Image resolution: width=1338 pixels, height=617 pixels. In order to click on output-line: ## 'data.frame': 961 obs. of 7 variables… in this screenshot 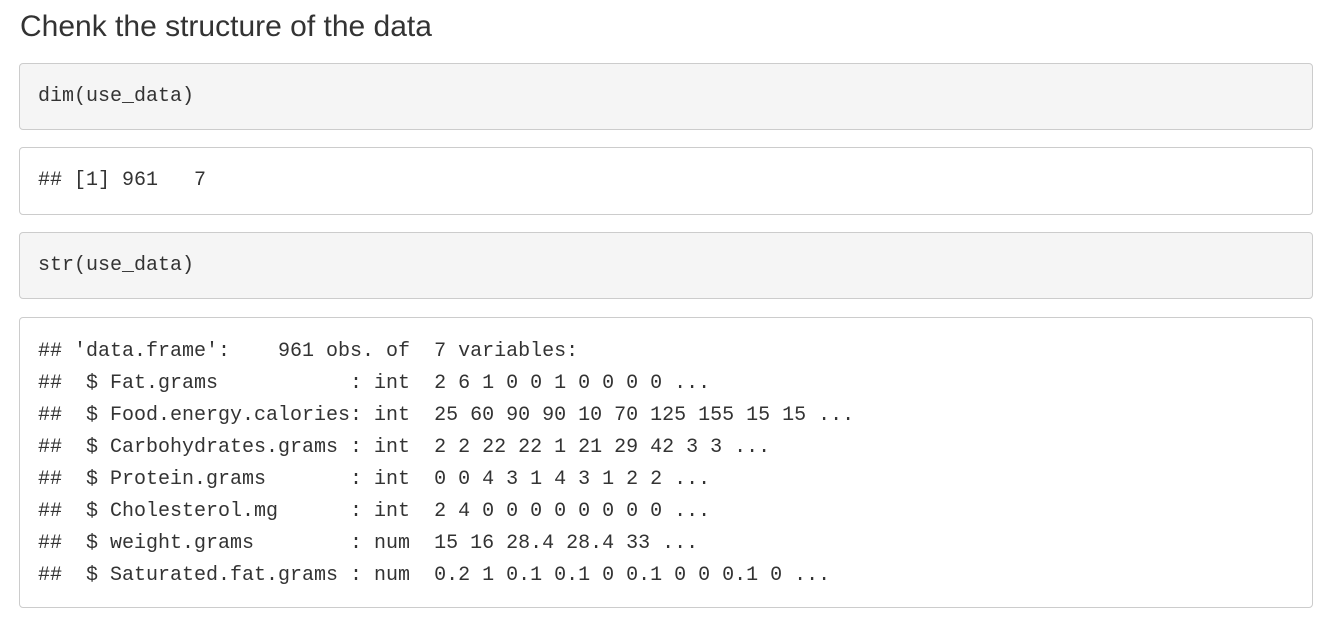, I will do `click(308, 351)`.